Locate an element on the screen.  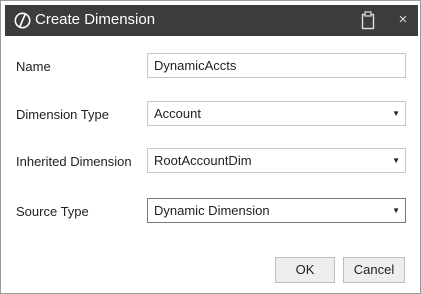
close-icon: × is located at coordinates (403, 20).